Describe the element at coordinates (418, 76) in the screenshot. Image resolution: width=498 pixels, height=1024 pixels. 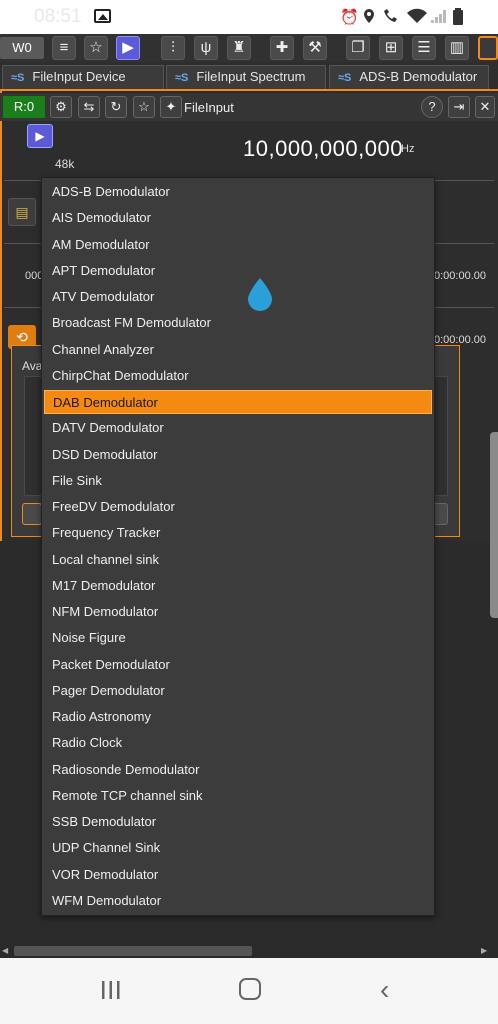
I see `tab-label: ADS-B Demodulator` at that location.